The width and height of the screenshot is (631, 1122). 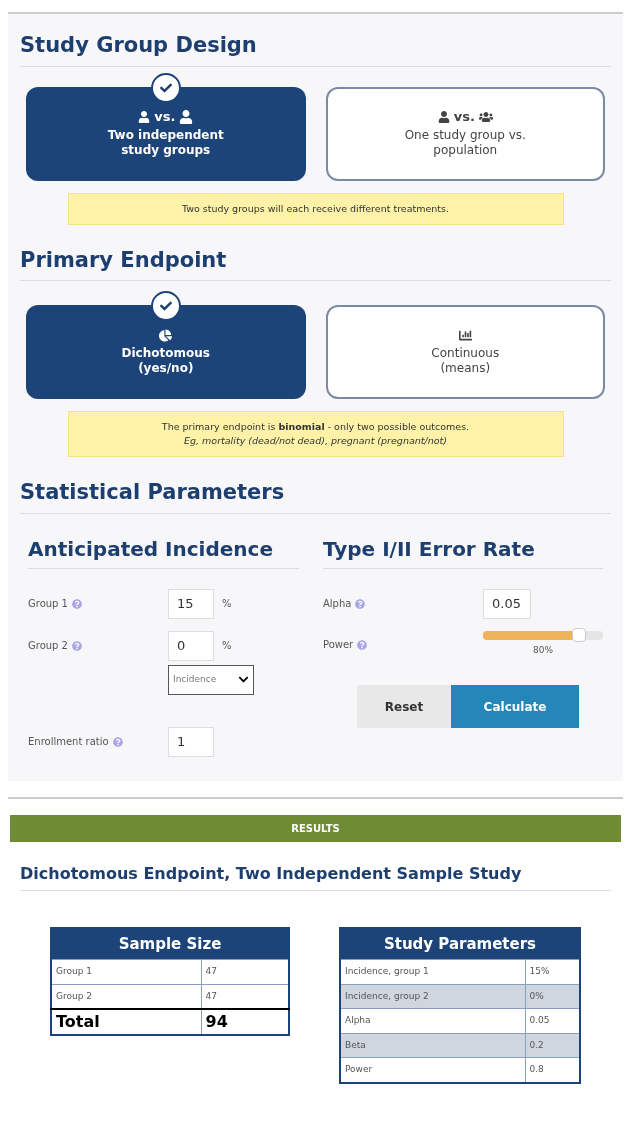 What do you see at coordinates (315, 828) in the screenshot?
I see `results-banner: RESULTS` at bounding box center [315, 828].